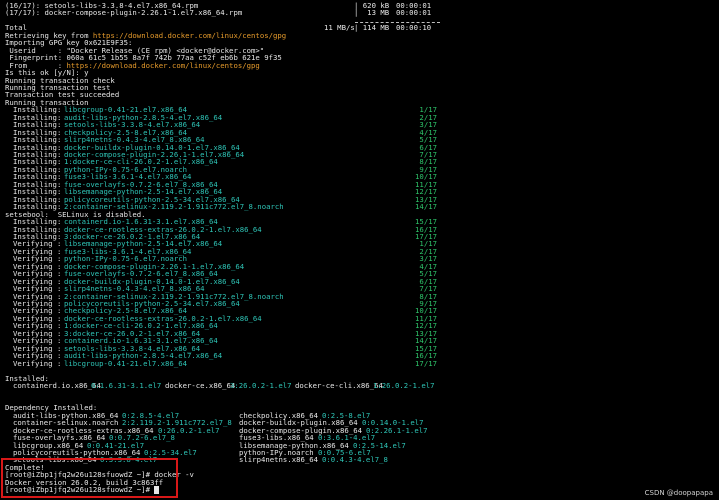 This screenshot has width=719, height=500. What do you see at coordinates (57, 385) in the screenshot?
I see `installed-name: containerd.io.x86_64` at bounding box center [57, 385].